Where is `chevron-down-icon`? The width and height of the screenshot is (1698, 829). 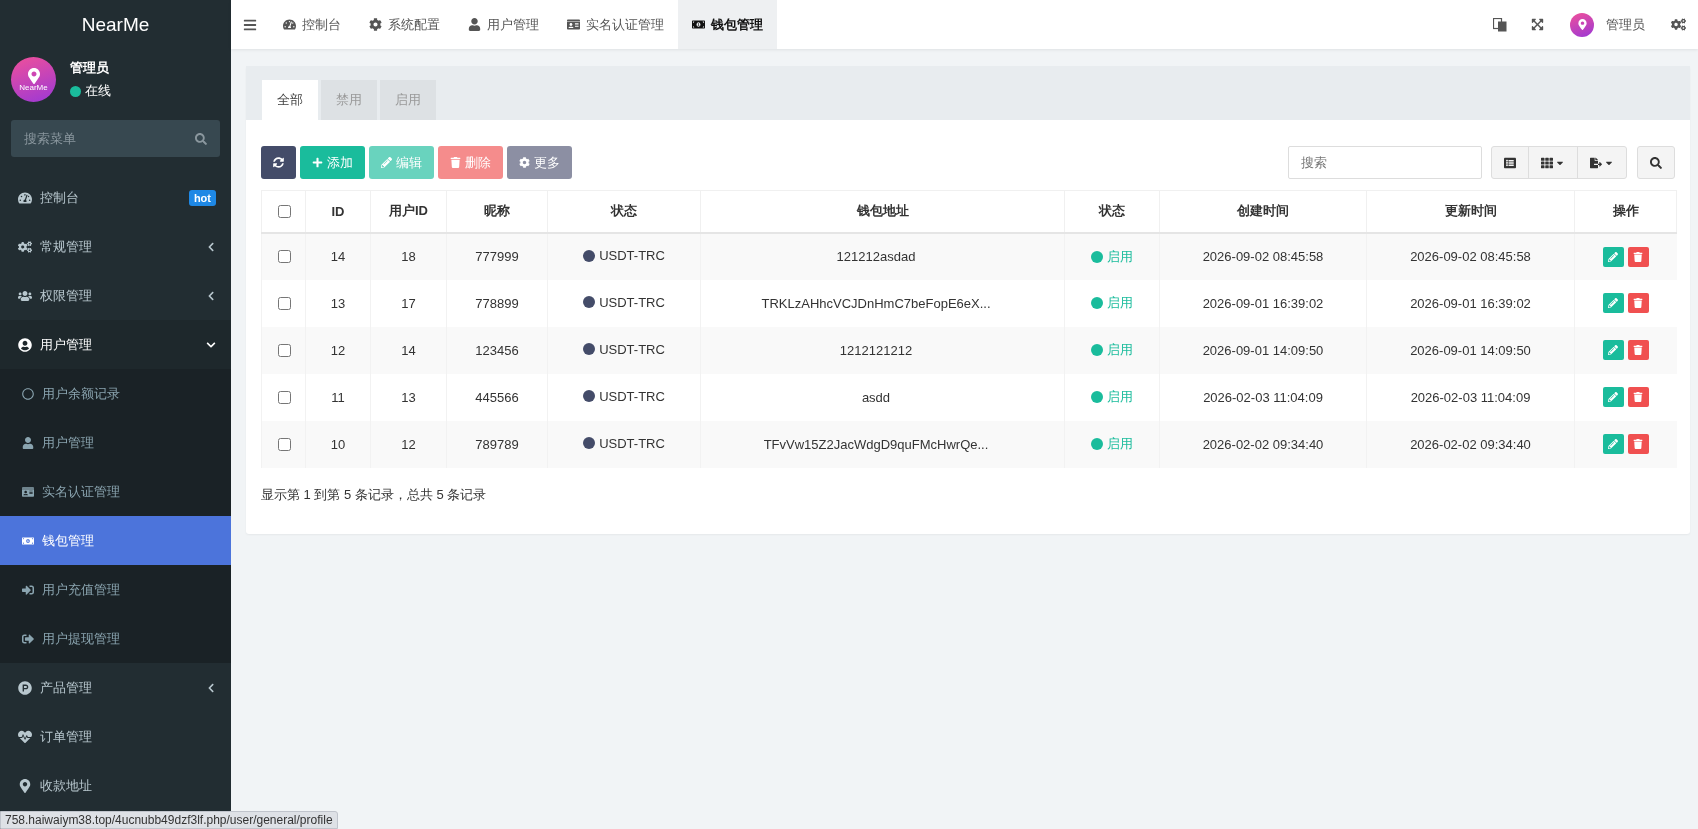
chevron-down-icon is located at coordinates (211, 344).